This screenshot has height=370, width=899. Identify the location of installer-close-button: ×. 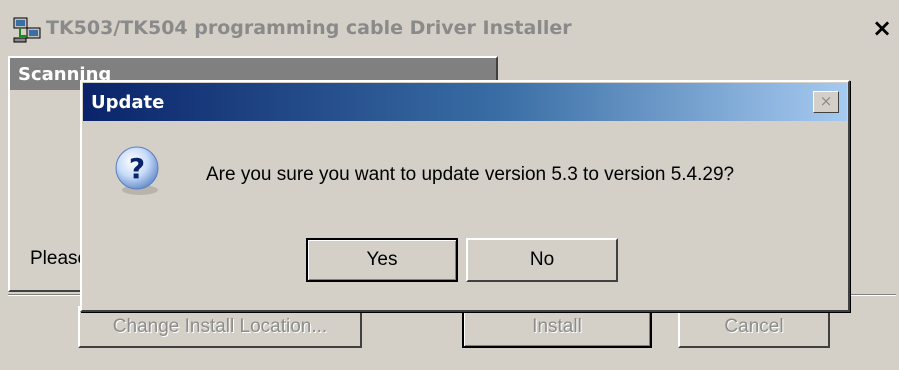
(882, 28).